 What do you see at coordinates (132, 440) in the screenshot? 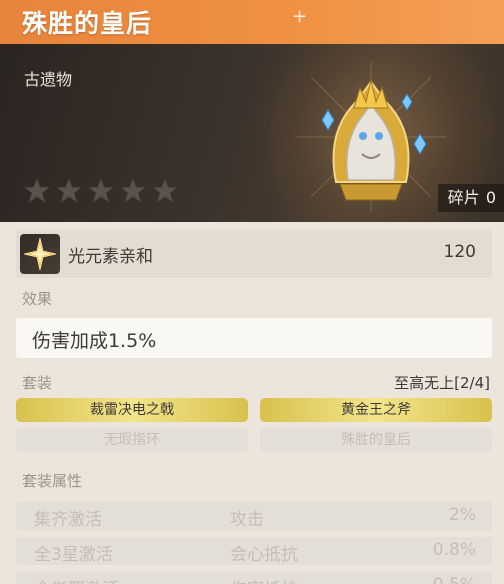
I see `set-piece: 无瑕指环` at bounding box center [132, 440].